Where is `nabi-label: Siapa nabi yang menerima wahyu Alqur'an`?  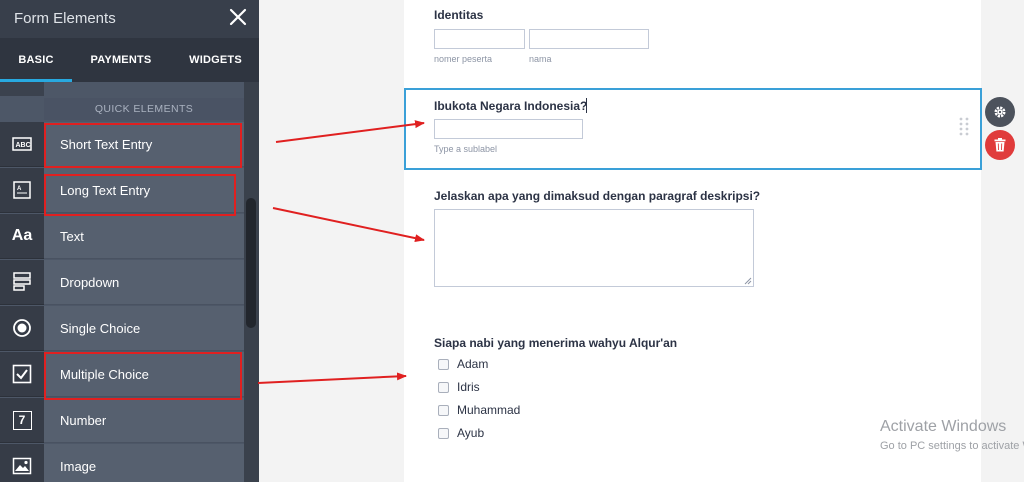 nabi-label: Siapa nabi yang menerima wahyu Alqur'an is located at coordinates (556, 343).